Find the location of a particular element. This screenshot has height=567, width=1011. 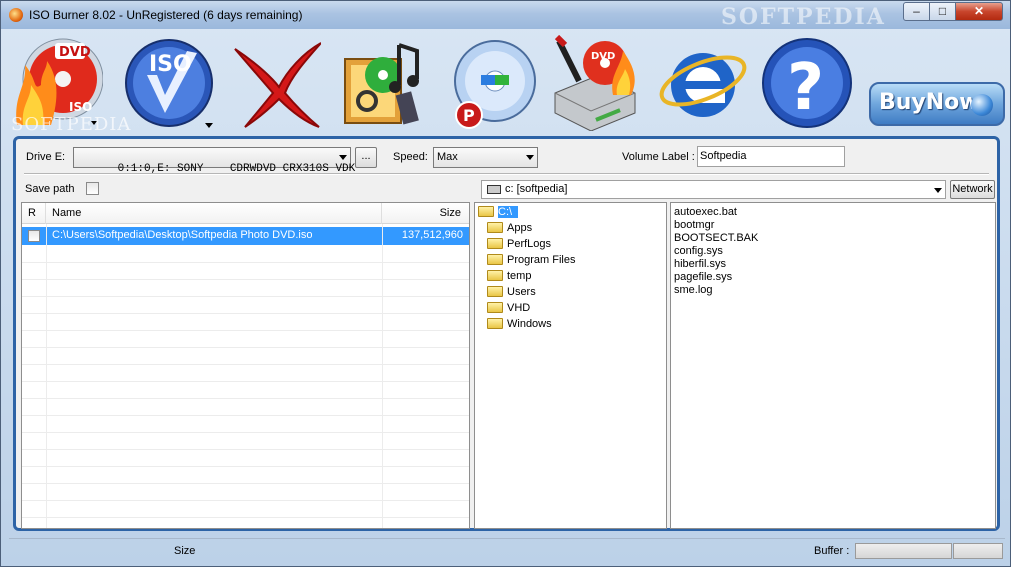

drive-label: Drive E: is located at coordinates (46, 157).